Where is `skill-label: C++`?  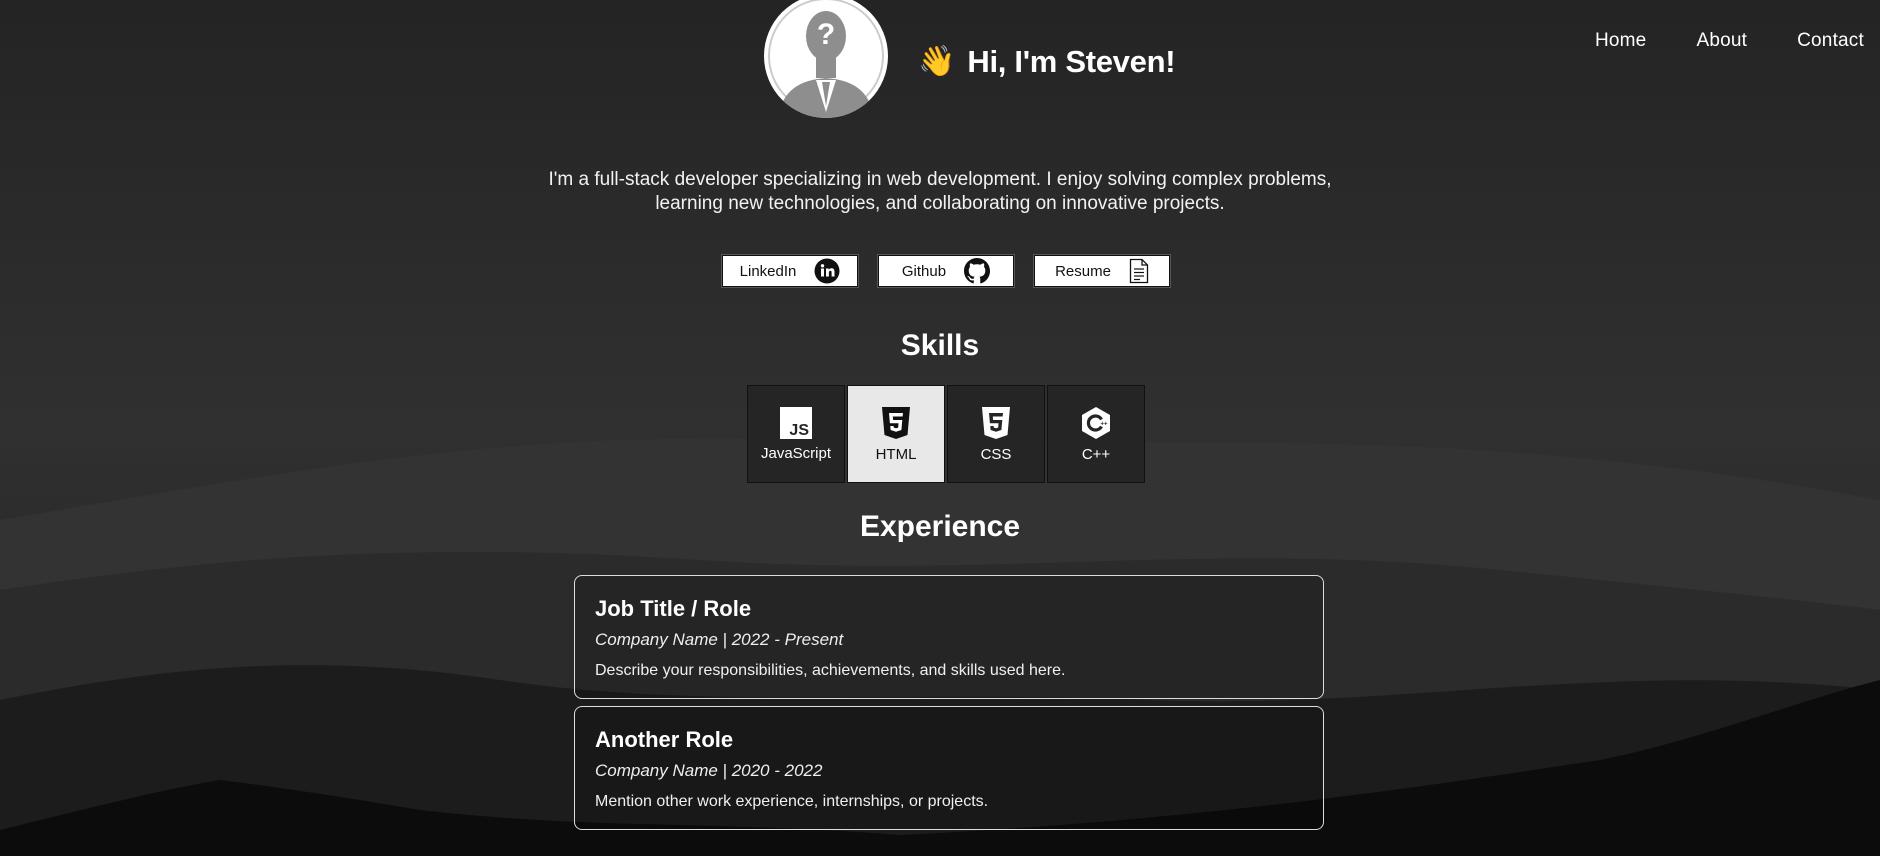
skill-label: C++ is located at coordinates (1096, 454).